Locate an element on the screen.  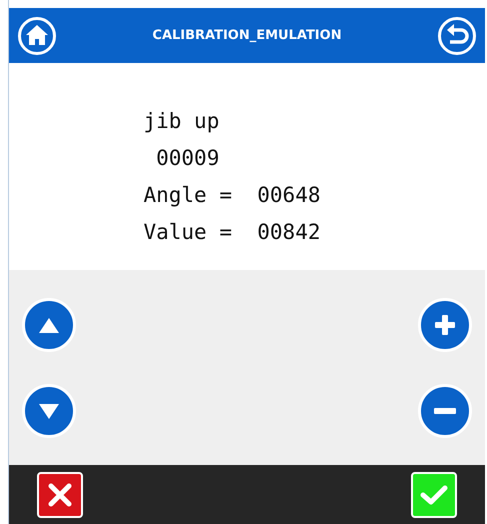
home-button is located at coordinates (37, 36).